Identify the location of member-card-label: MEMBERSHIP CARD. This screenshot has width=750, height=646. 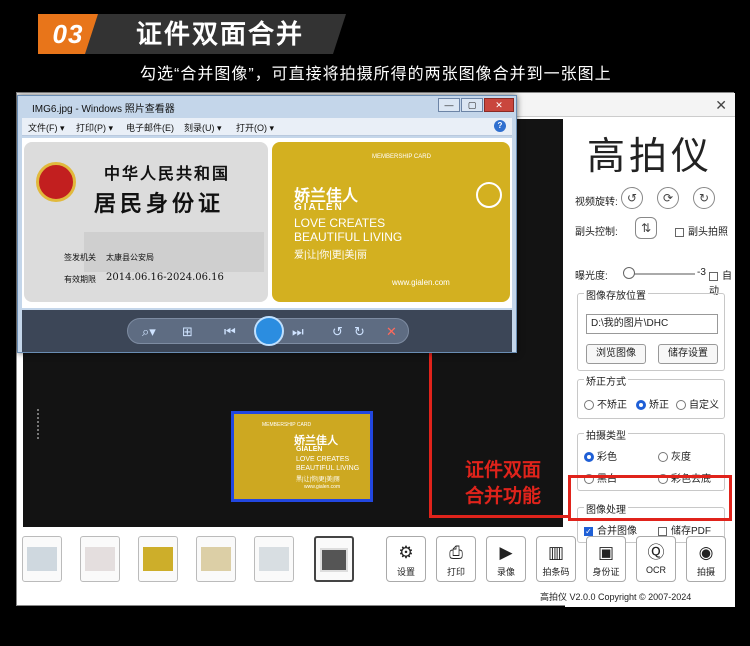
(401, 157).